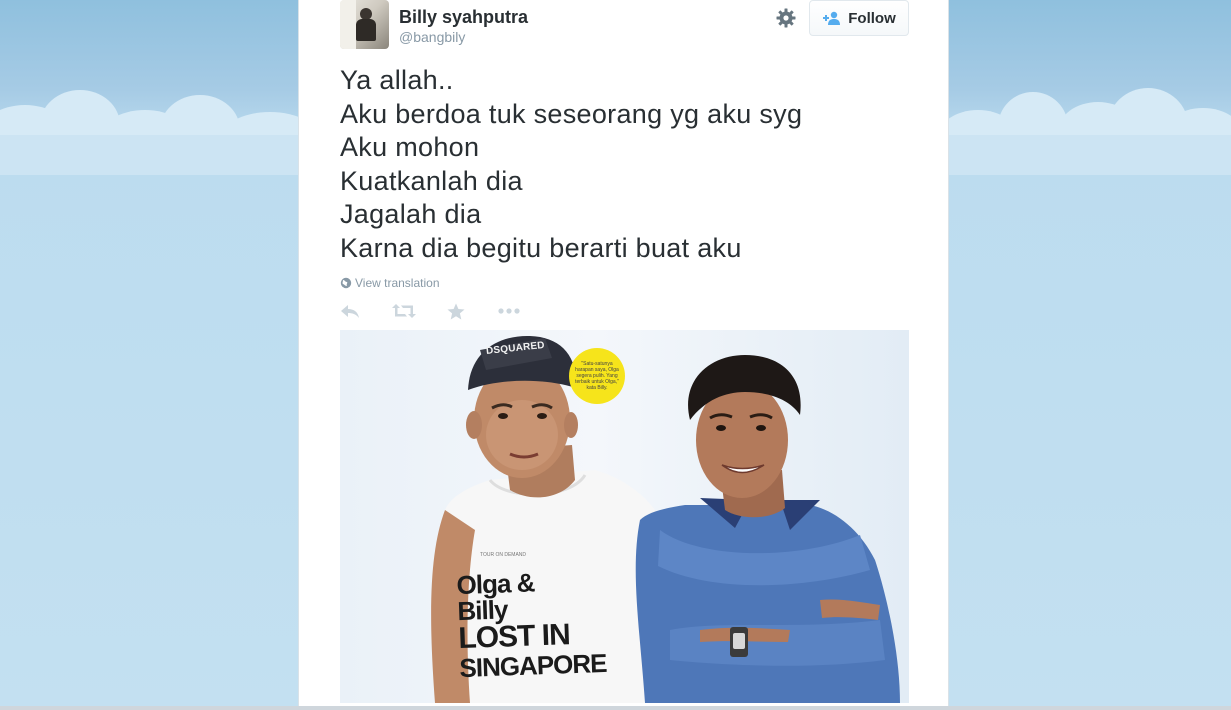  What do you see at coordinates (160, 127) in the screenshot?
I see `clouds-left` at bounding box center [160, 127].